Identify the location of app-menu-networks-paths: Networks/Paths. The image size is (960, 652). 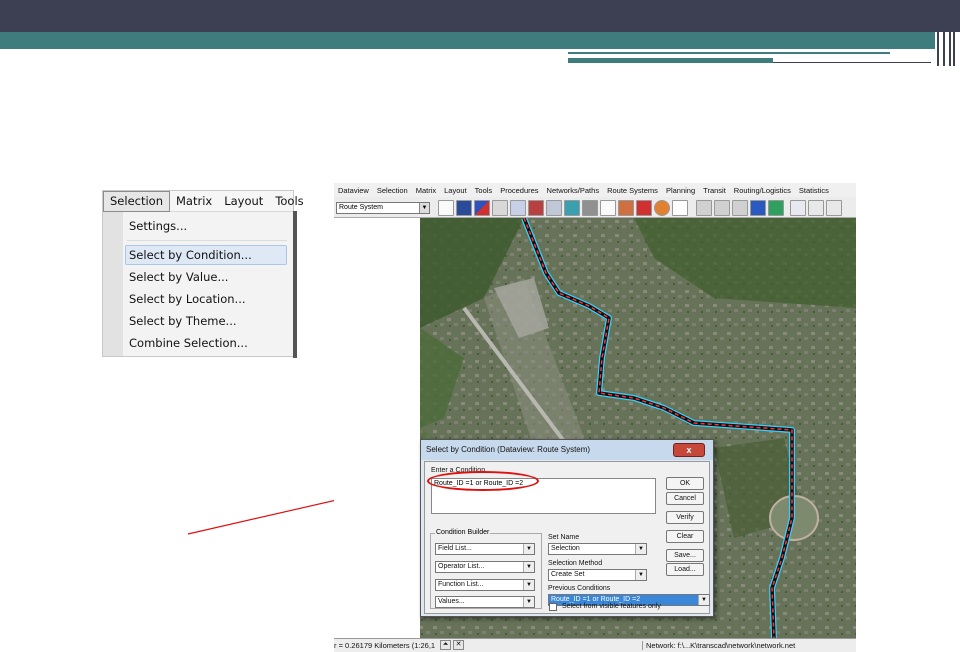
(573, 190).